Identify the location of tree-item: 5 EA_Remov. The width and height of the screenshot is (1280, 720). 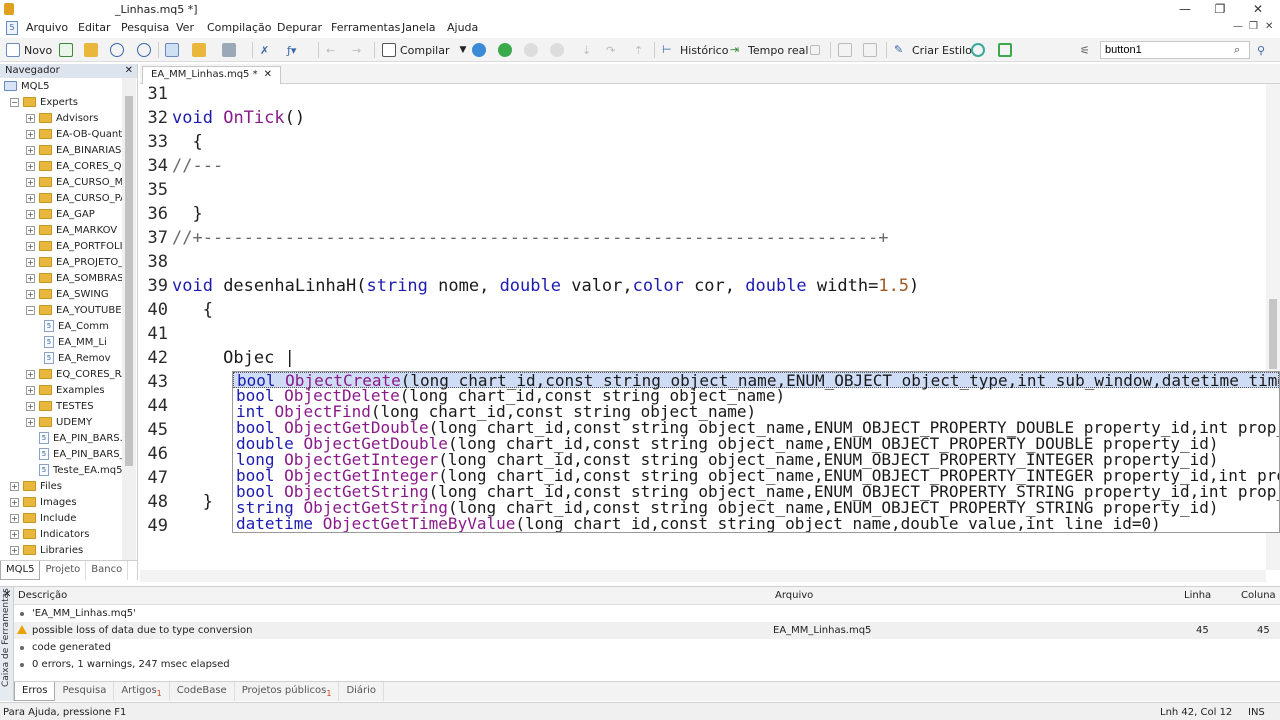
(77, 358).